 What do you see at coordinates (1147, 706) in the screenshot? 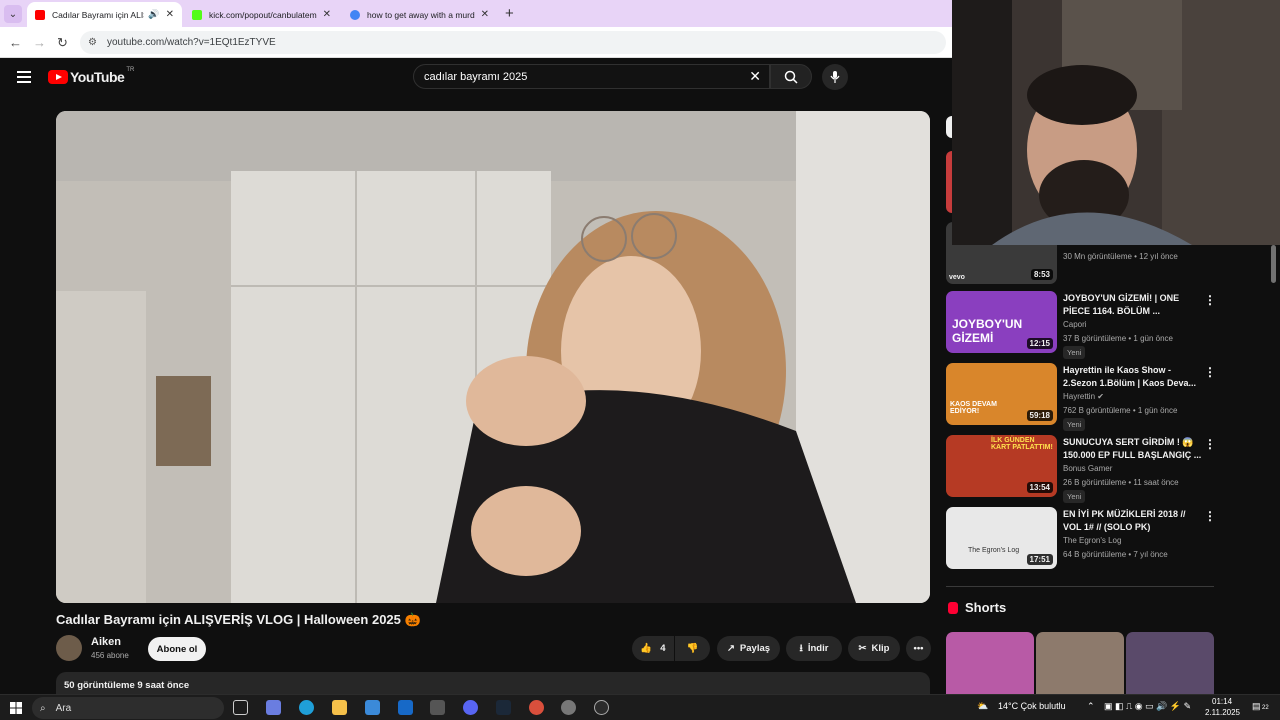
I see `tray-icons: ▣ ◧ ⎍ ◉ ▭ 🔊 ⚡ ✎` at bounding box center [1147, 706].